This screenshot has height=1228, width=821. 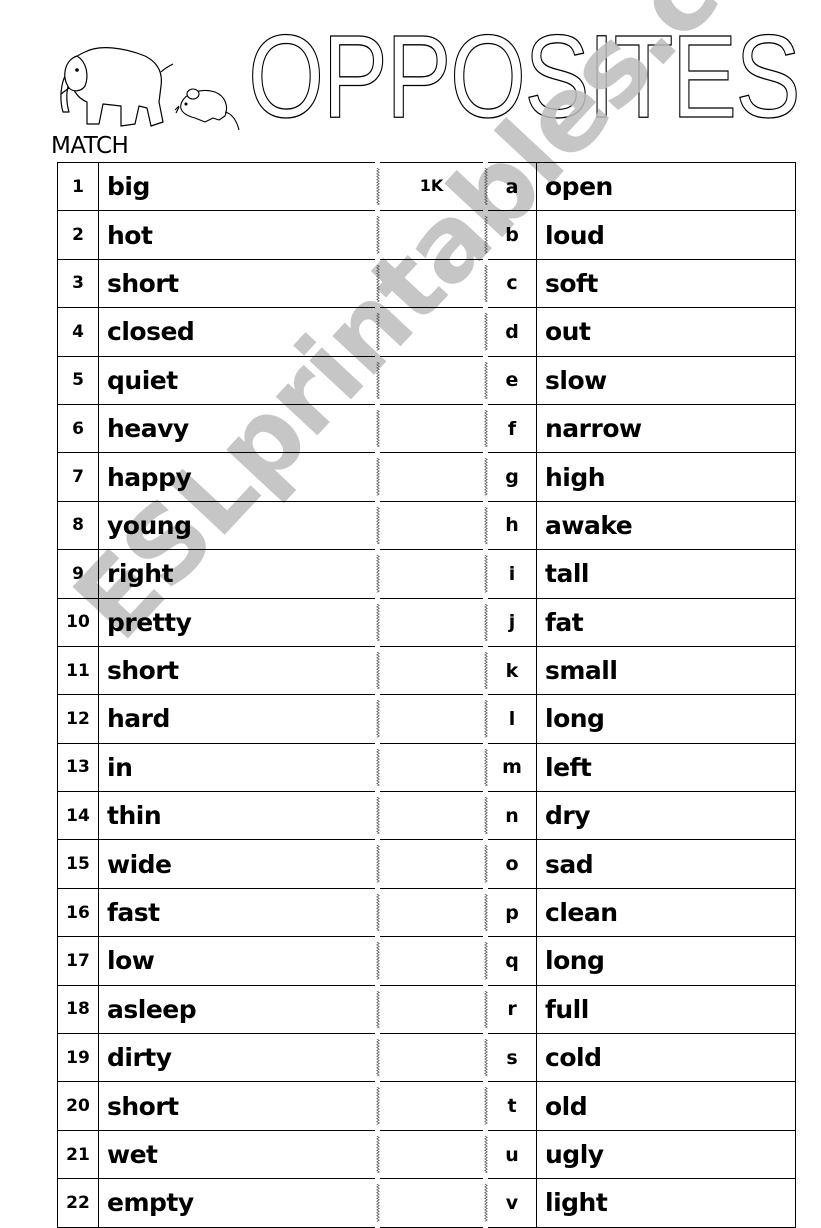 I want to click on item-number: 13, so click(x=78, y=767).